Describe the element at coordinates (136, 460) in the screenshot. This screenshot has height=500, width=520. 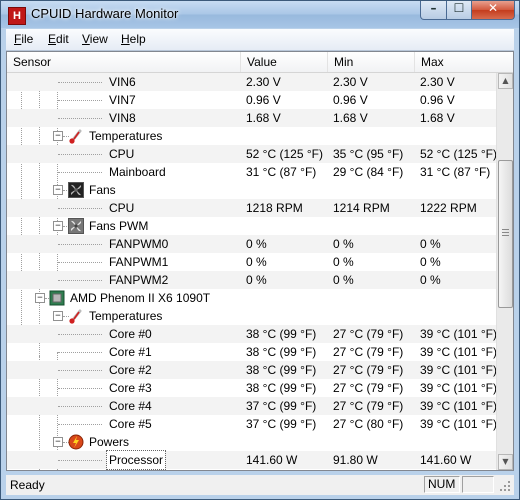
I see `sensor-name: Processor` at that location.